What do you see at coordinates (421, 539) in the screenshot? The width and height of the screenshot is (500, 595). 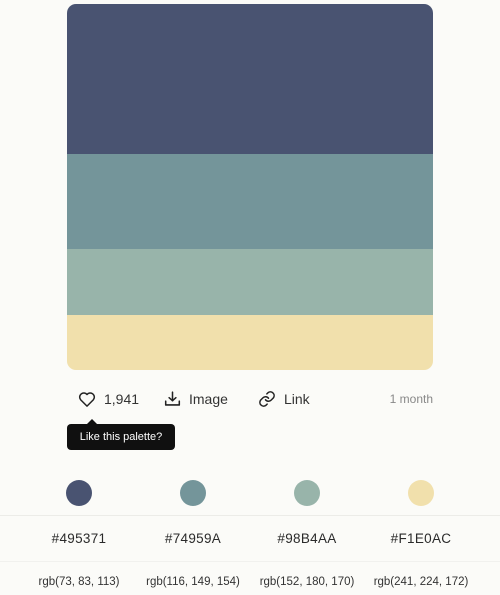 I see `color-hex: #F1E0AC` at bounding box center [421, 539].